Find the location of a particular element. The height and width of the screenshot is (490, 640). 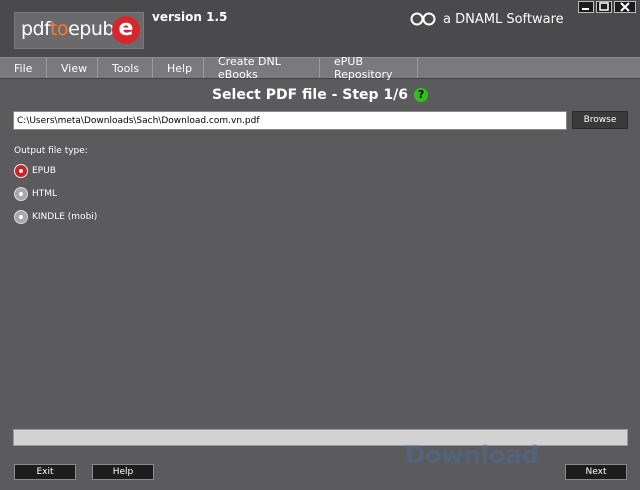

option-html-label: HTML is located at coordinates (45, 194).